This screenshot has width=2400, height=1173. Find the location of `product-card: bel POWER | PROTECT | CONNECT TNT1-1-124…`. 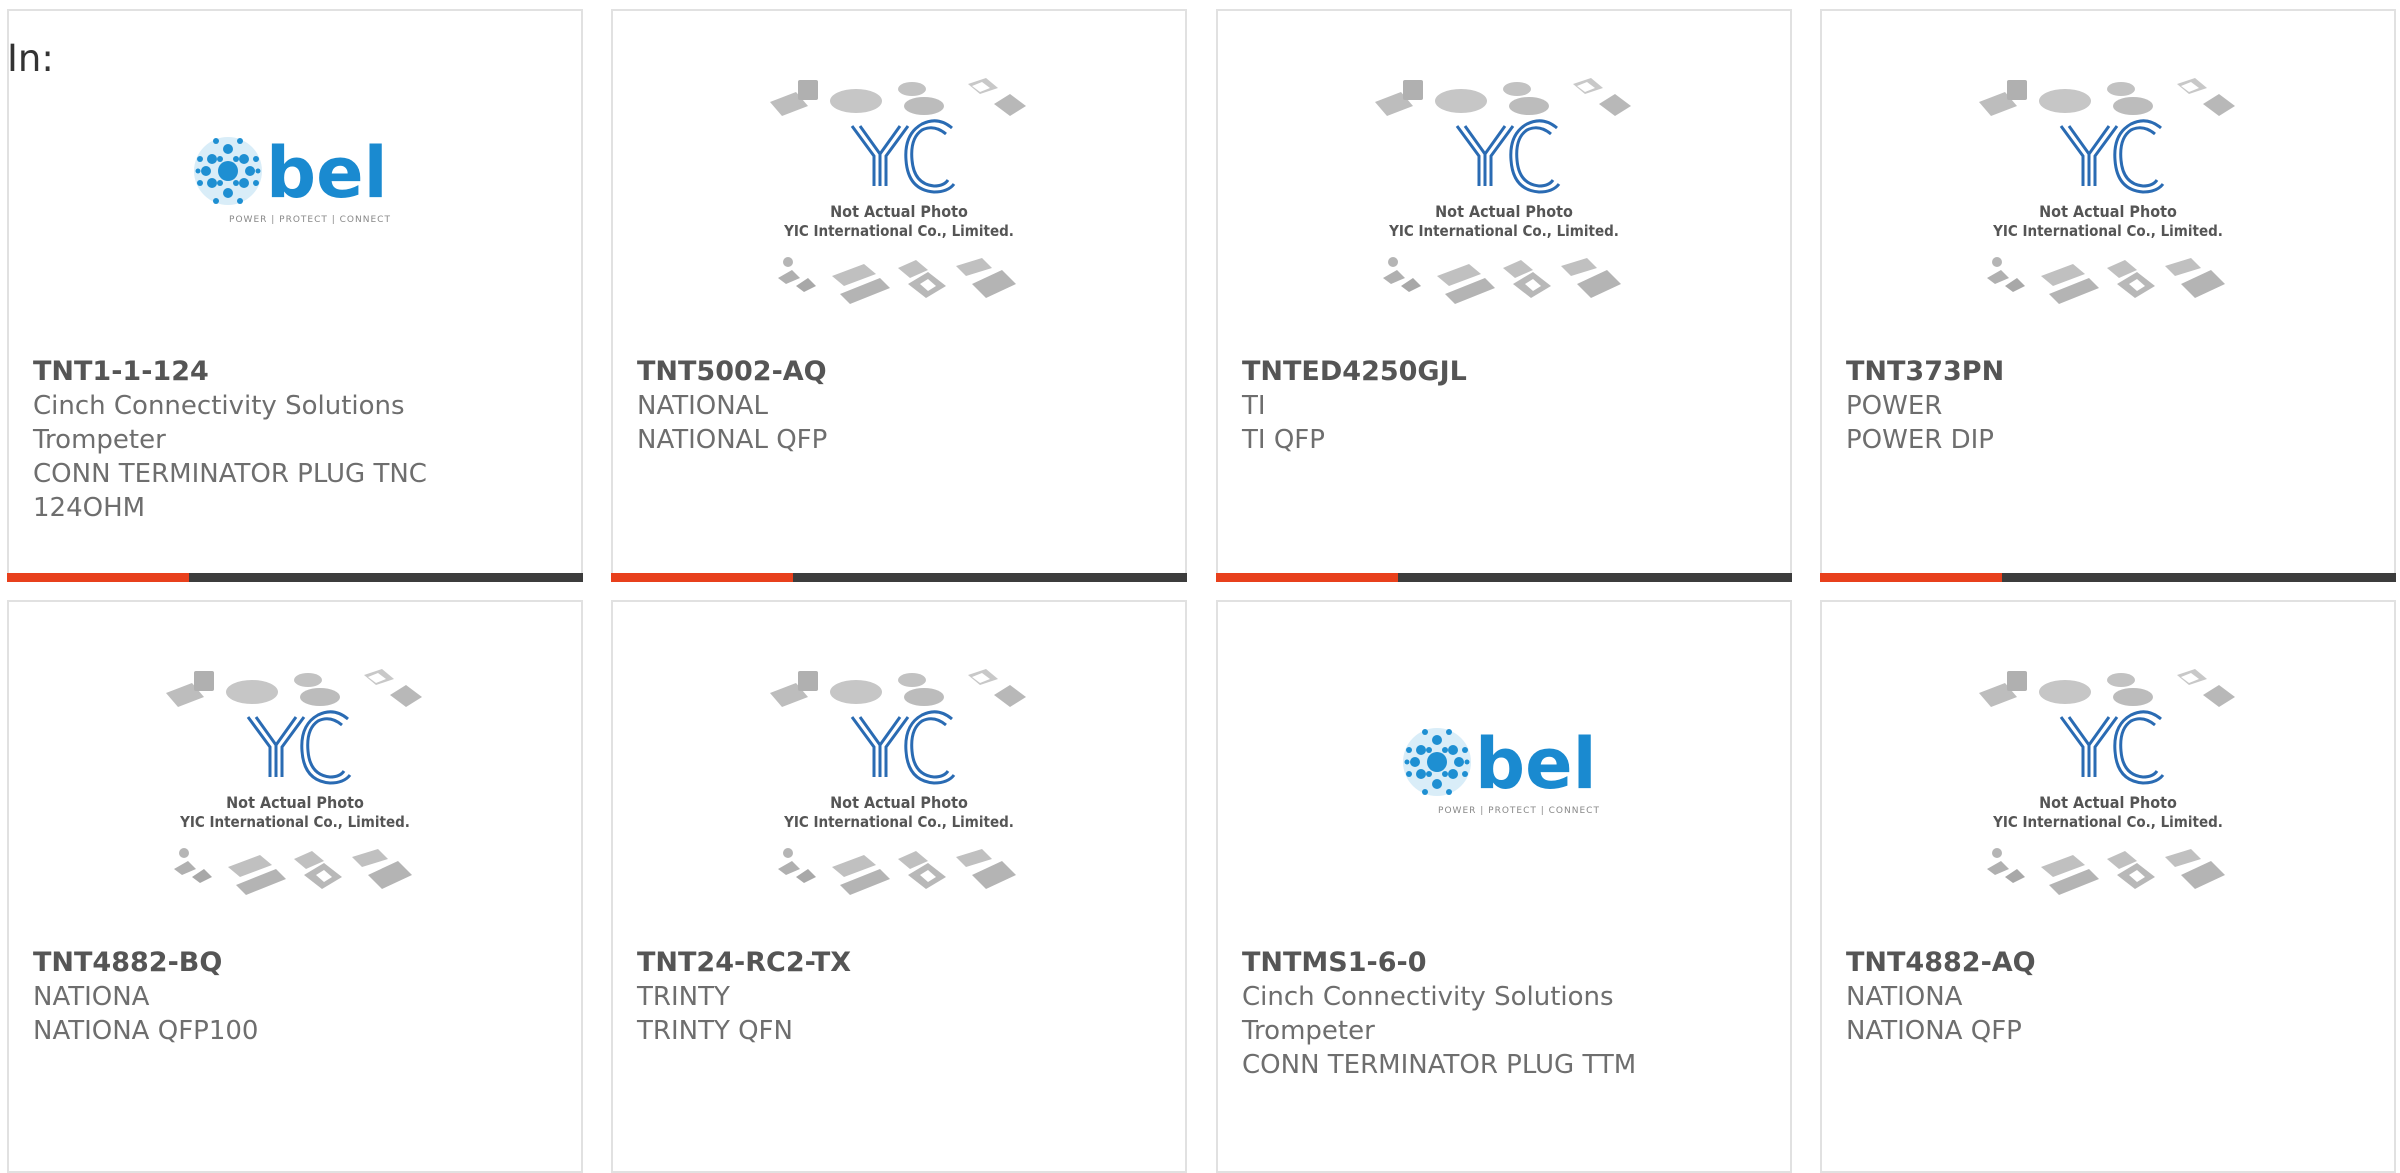

product-card: bel POWER | PROTECT | CONNECT TNT1-1-124… is located at coordinates (295, 295).